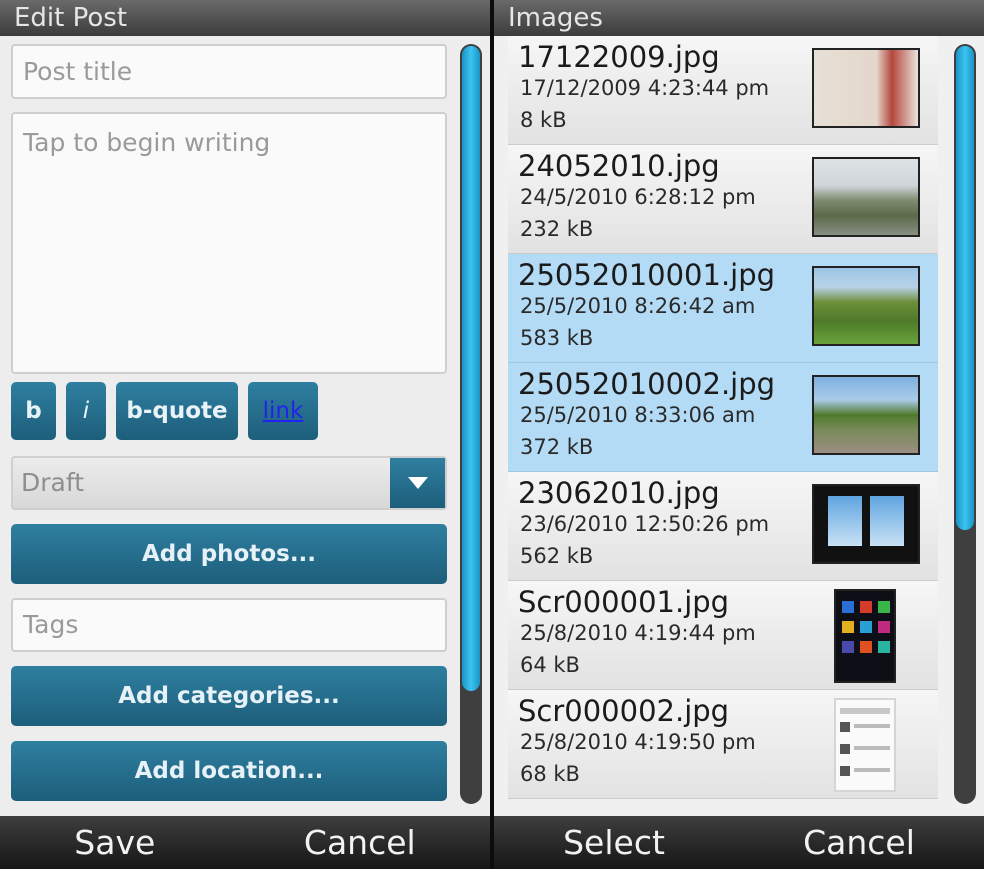  I want to click on image-date: 17/12/2009 4:23:44 pm, so click(645, 88).